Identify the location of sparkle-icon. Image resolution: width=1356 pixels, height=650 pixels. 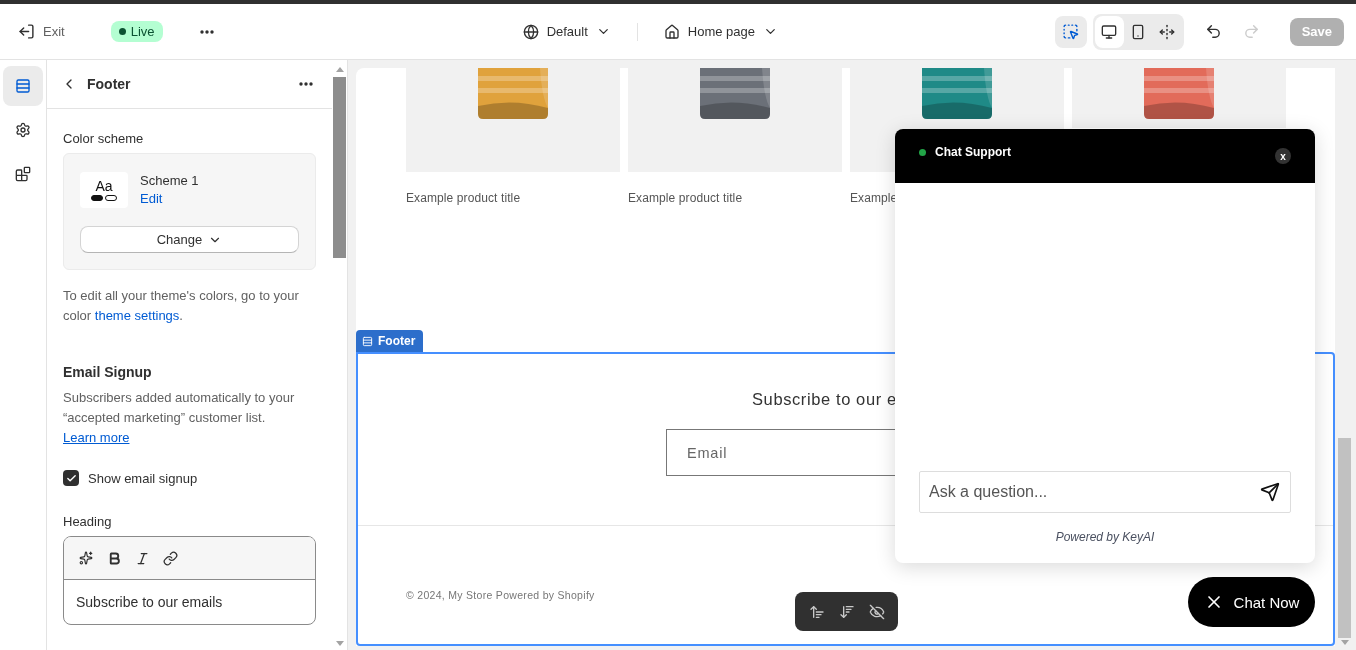
(86, 558).